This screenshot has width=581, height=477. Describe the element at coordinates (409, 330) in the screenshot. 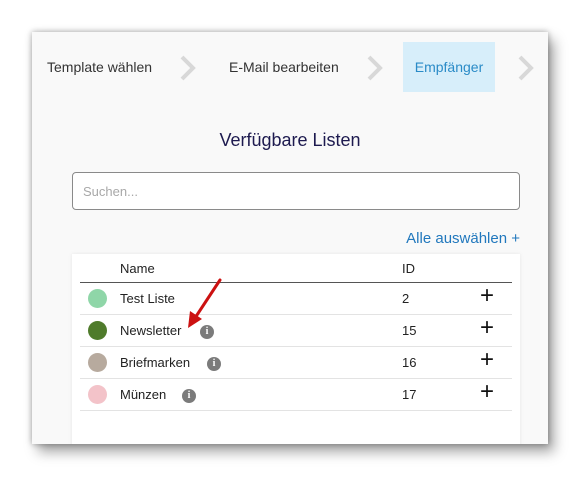

I see `list-id: 15` at that location.